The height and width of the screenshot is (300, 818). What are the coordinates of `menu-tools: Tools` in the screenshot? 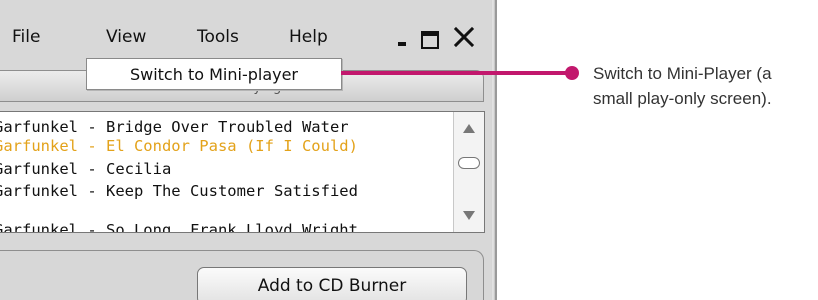 It's located at (218, 37).